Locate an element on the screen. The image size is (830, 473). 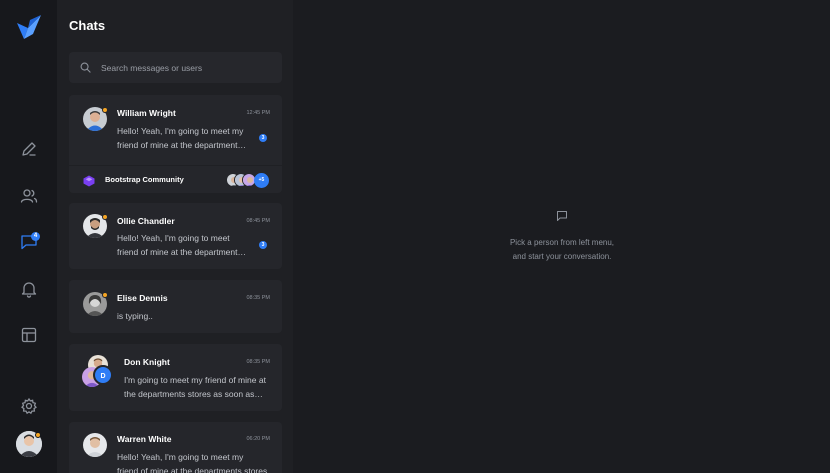
search-icon is located at coordinates (85, 67).